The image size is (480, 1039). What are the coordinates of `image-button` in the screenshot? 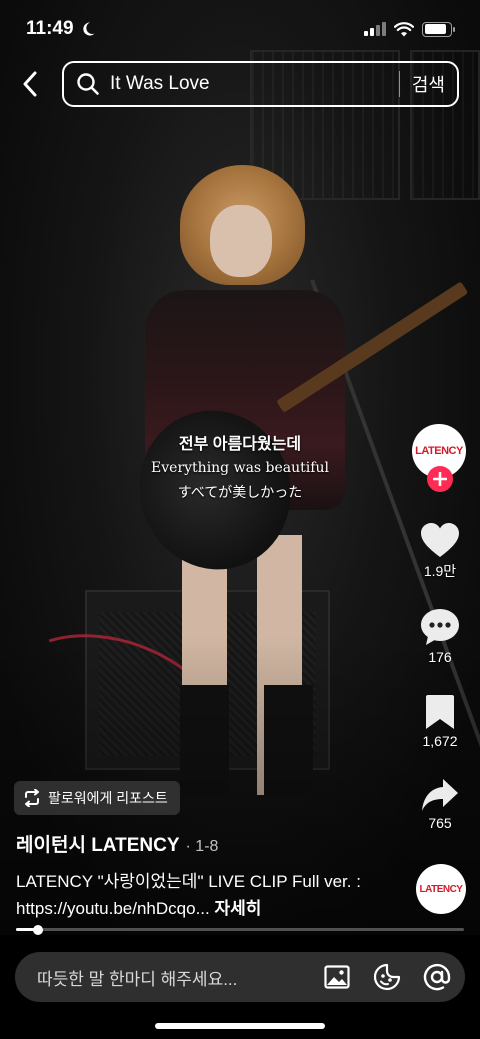 It's located at (337, 977).